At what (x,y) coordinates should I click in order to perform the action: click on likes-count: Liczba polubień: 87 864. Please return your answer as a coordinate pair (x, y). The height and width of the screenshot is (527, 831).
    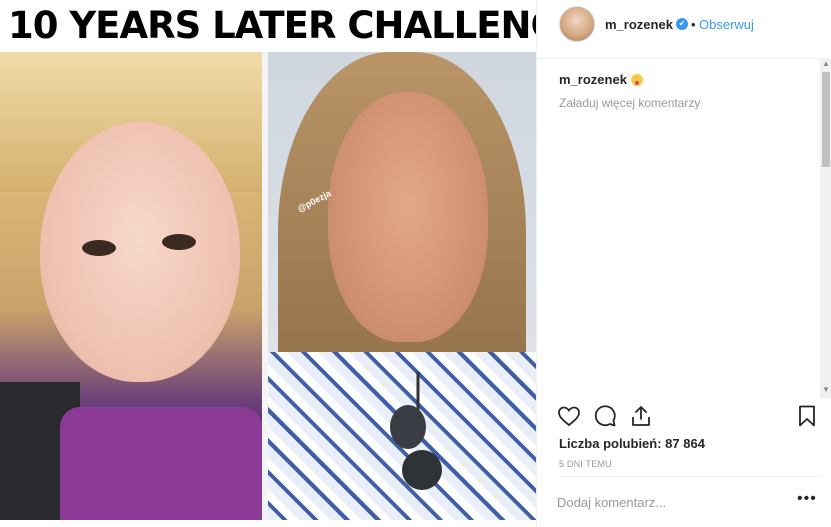
    Looking at the image, I should click on (632, 443).